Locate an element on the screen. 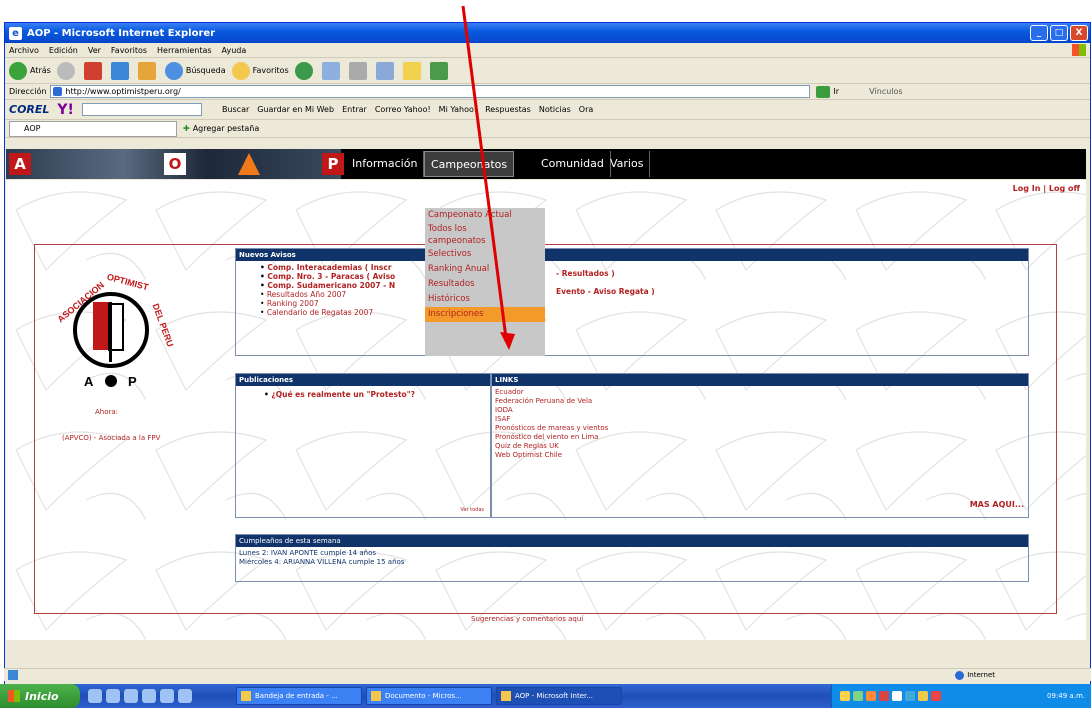 Image resolution: width=1091 pixels, height=708 pixels. nav-campeonatos: Campeonatos is located at coordinates (469, 164).